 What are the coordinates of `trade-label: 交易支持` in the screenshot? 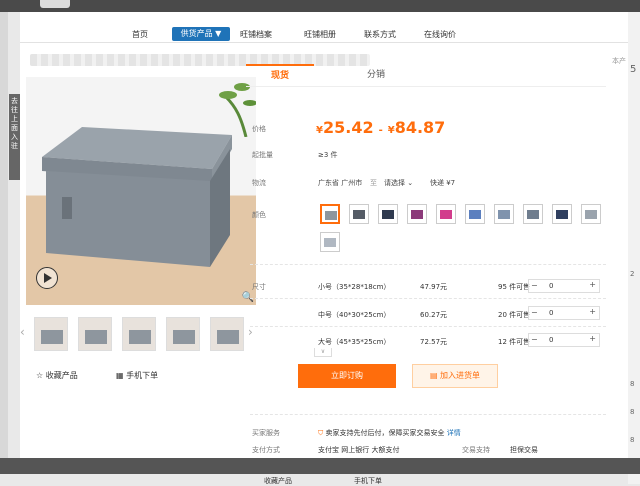 It's located at (476, 450).